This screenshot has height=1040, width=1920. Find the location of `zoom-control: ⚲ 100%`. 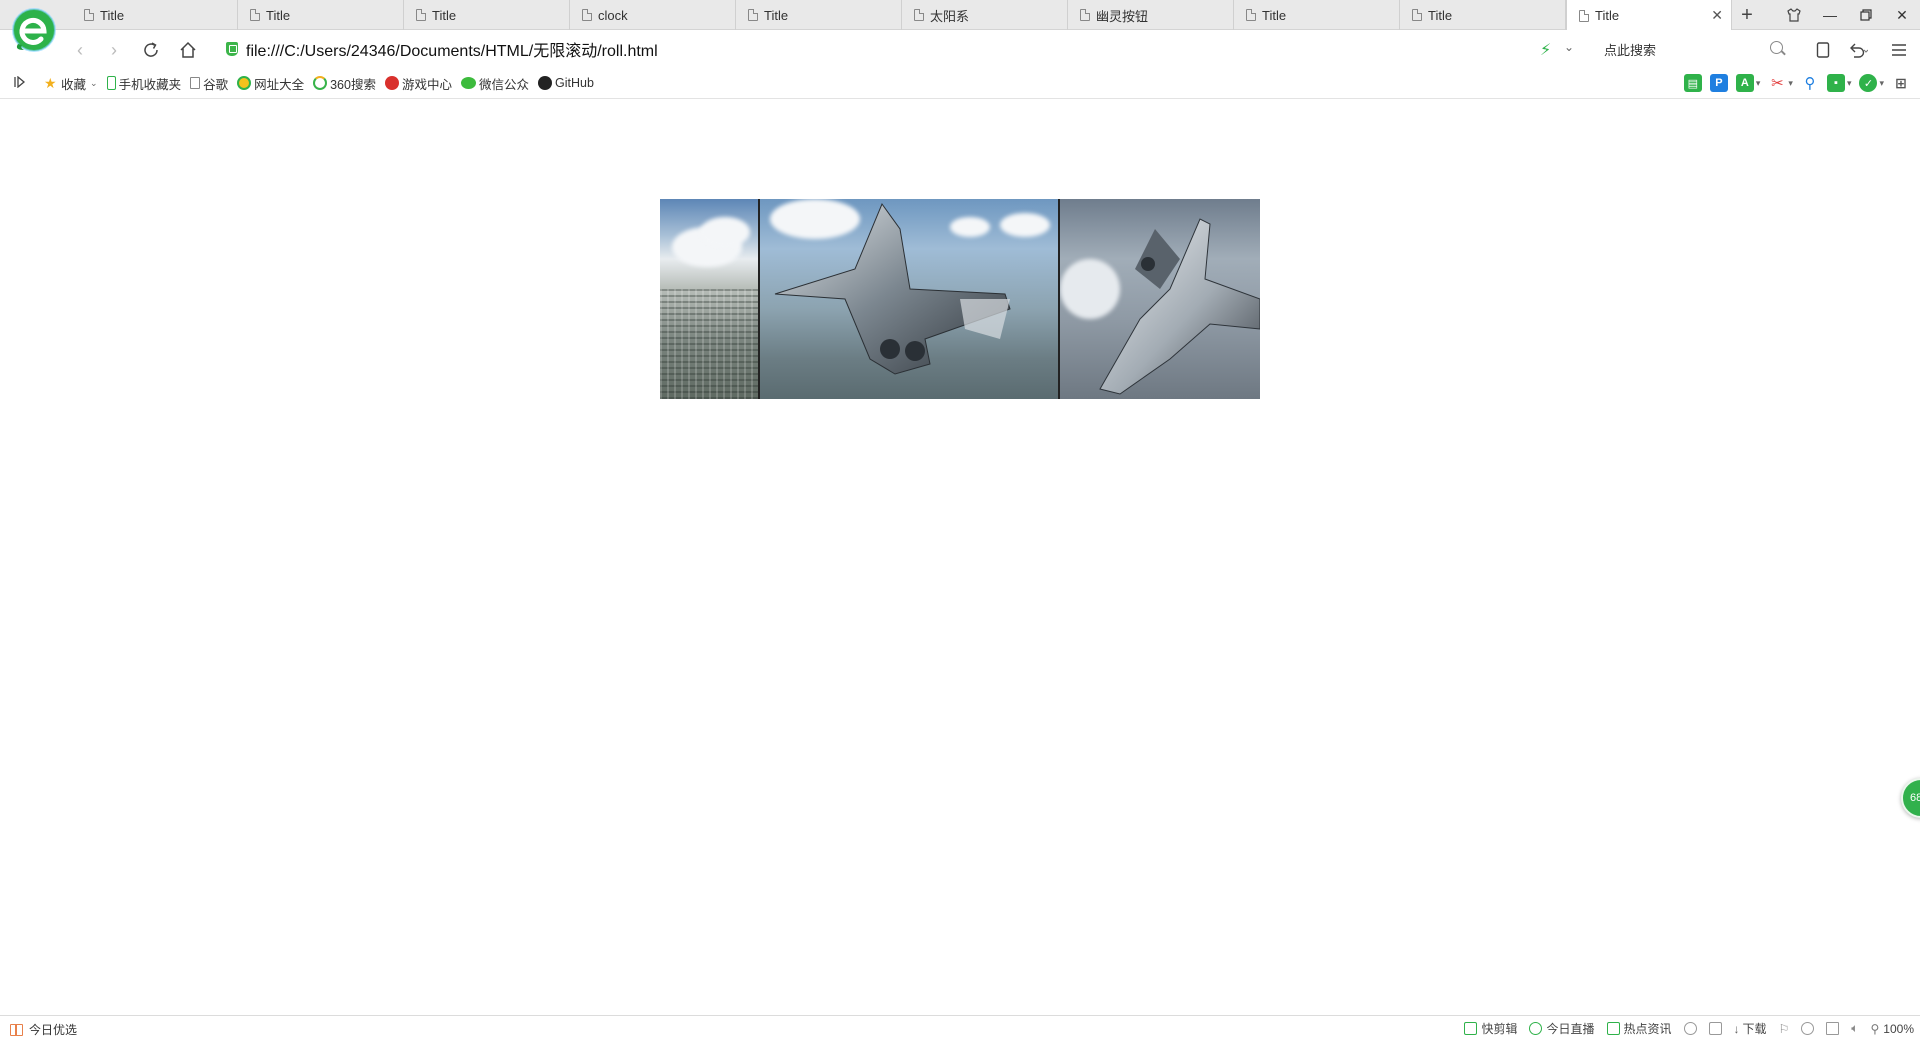

zoom-control: ⚲ 100% is located at coordinates (1893, 1029).